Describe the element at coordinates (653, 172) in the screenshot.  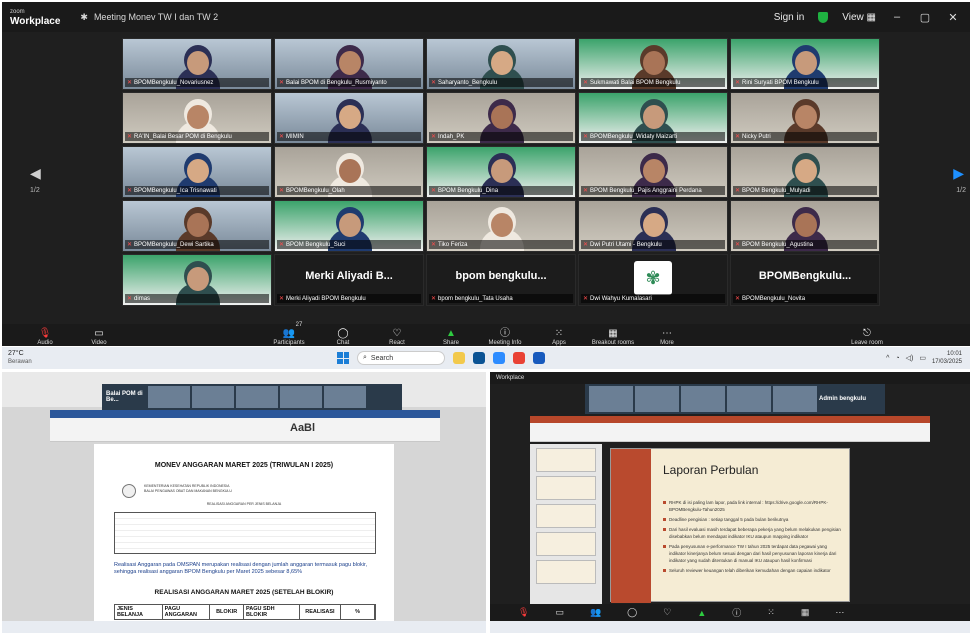
I see `participant-tile: ✕ BPOM Bengkulu_Pajis Anggraini Perdana` at that location.